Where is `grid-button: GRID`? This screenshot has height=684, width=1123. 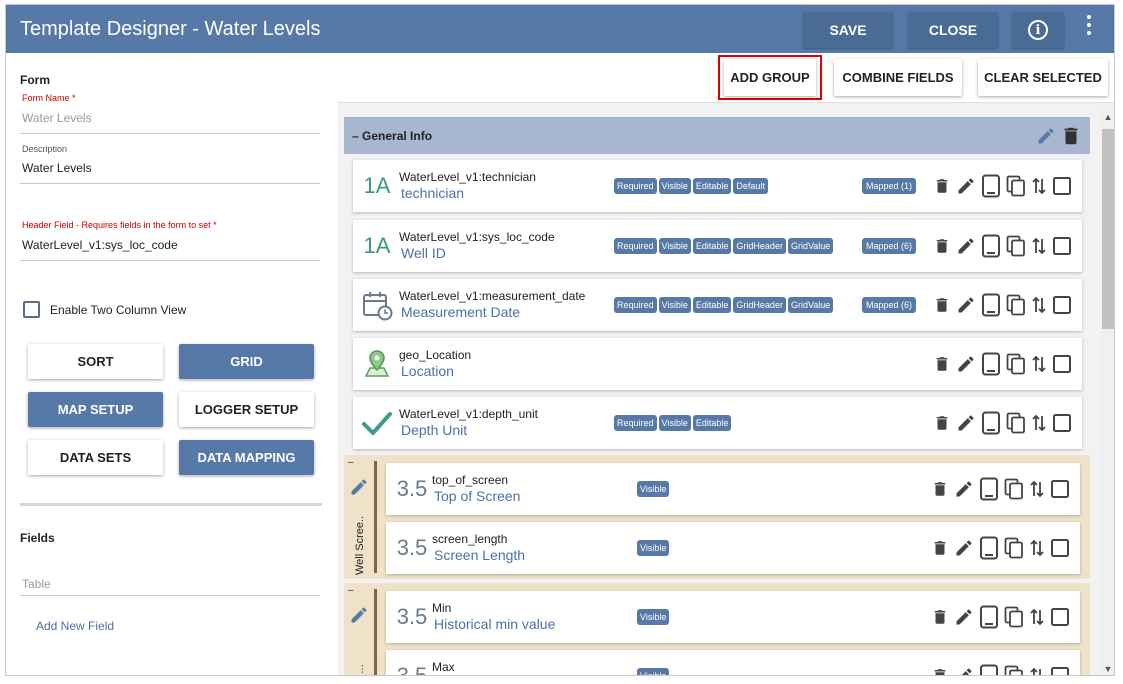
grid-button: GRID is located at coordinates (246, 361).